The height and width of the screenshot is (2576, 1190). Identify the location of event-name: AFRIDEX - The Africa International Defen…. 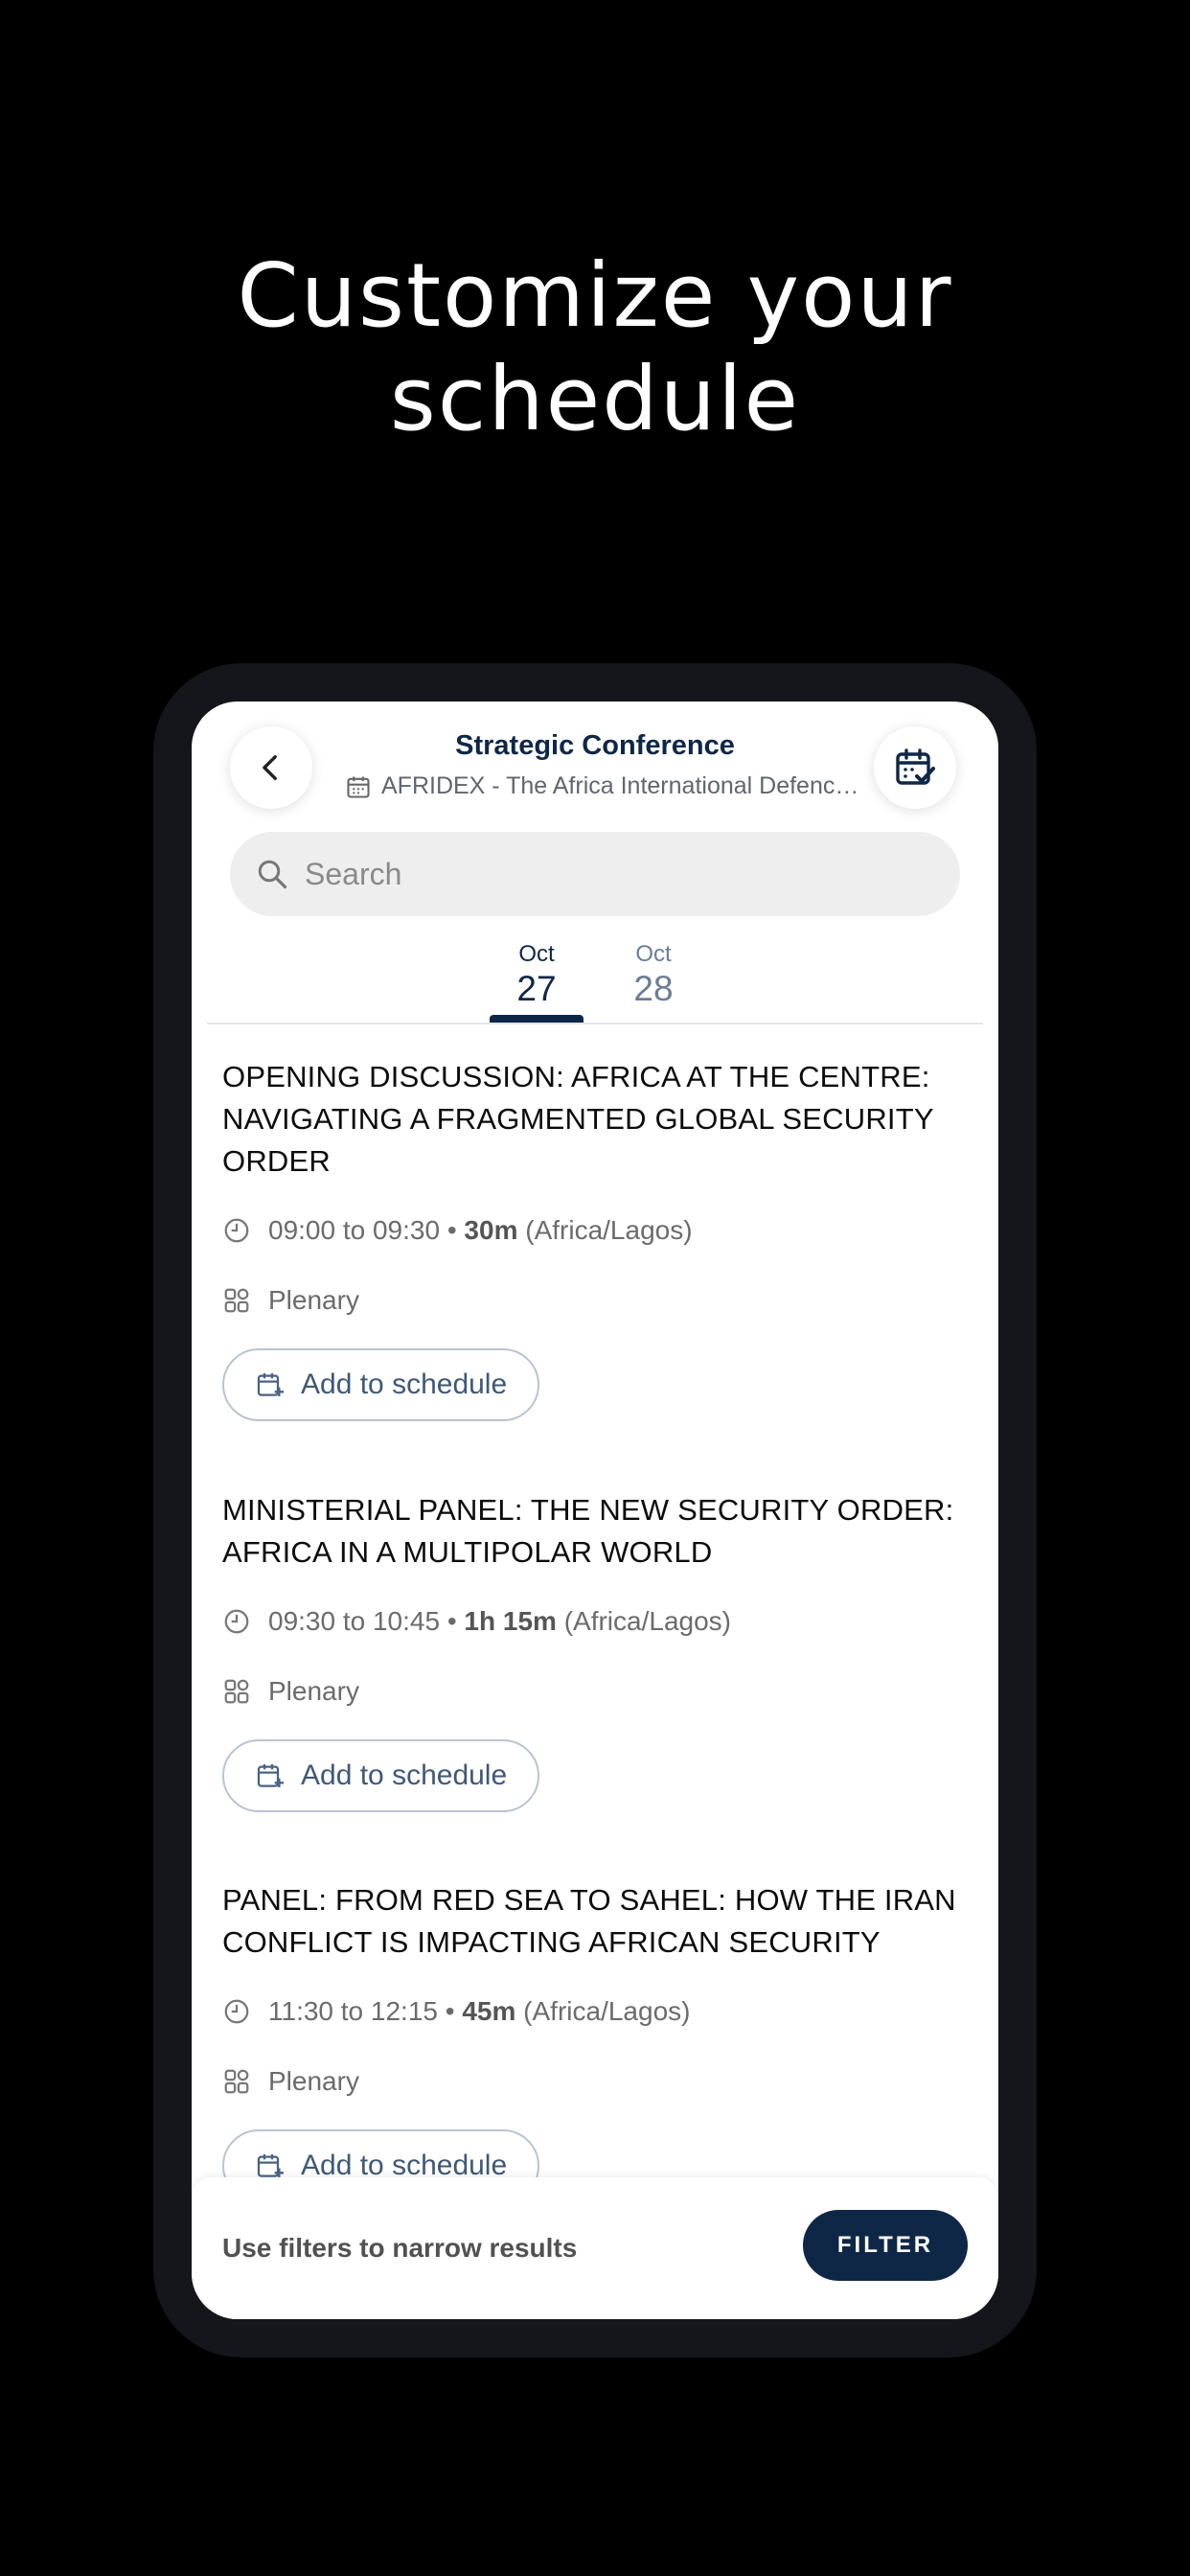
(622, 785).